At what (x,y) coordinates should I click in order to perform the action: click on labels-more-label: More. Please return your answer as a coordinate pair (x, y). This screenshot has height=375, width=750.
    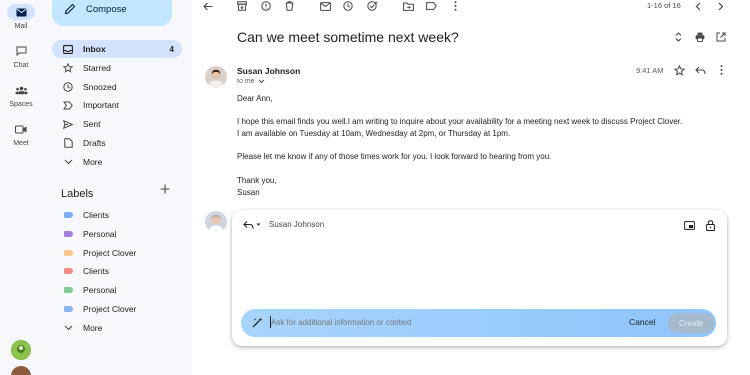
    Looking at the image, I should click on (93, 328).